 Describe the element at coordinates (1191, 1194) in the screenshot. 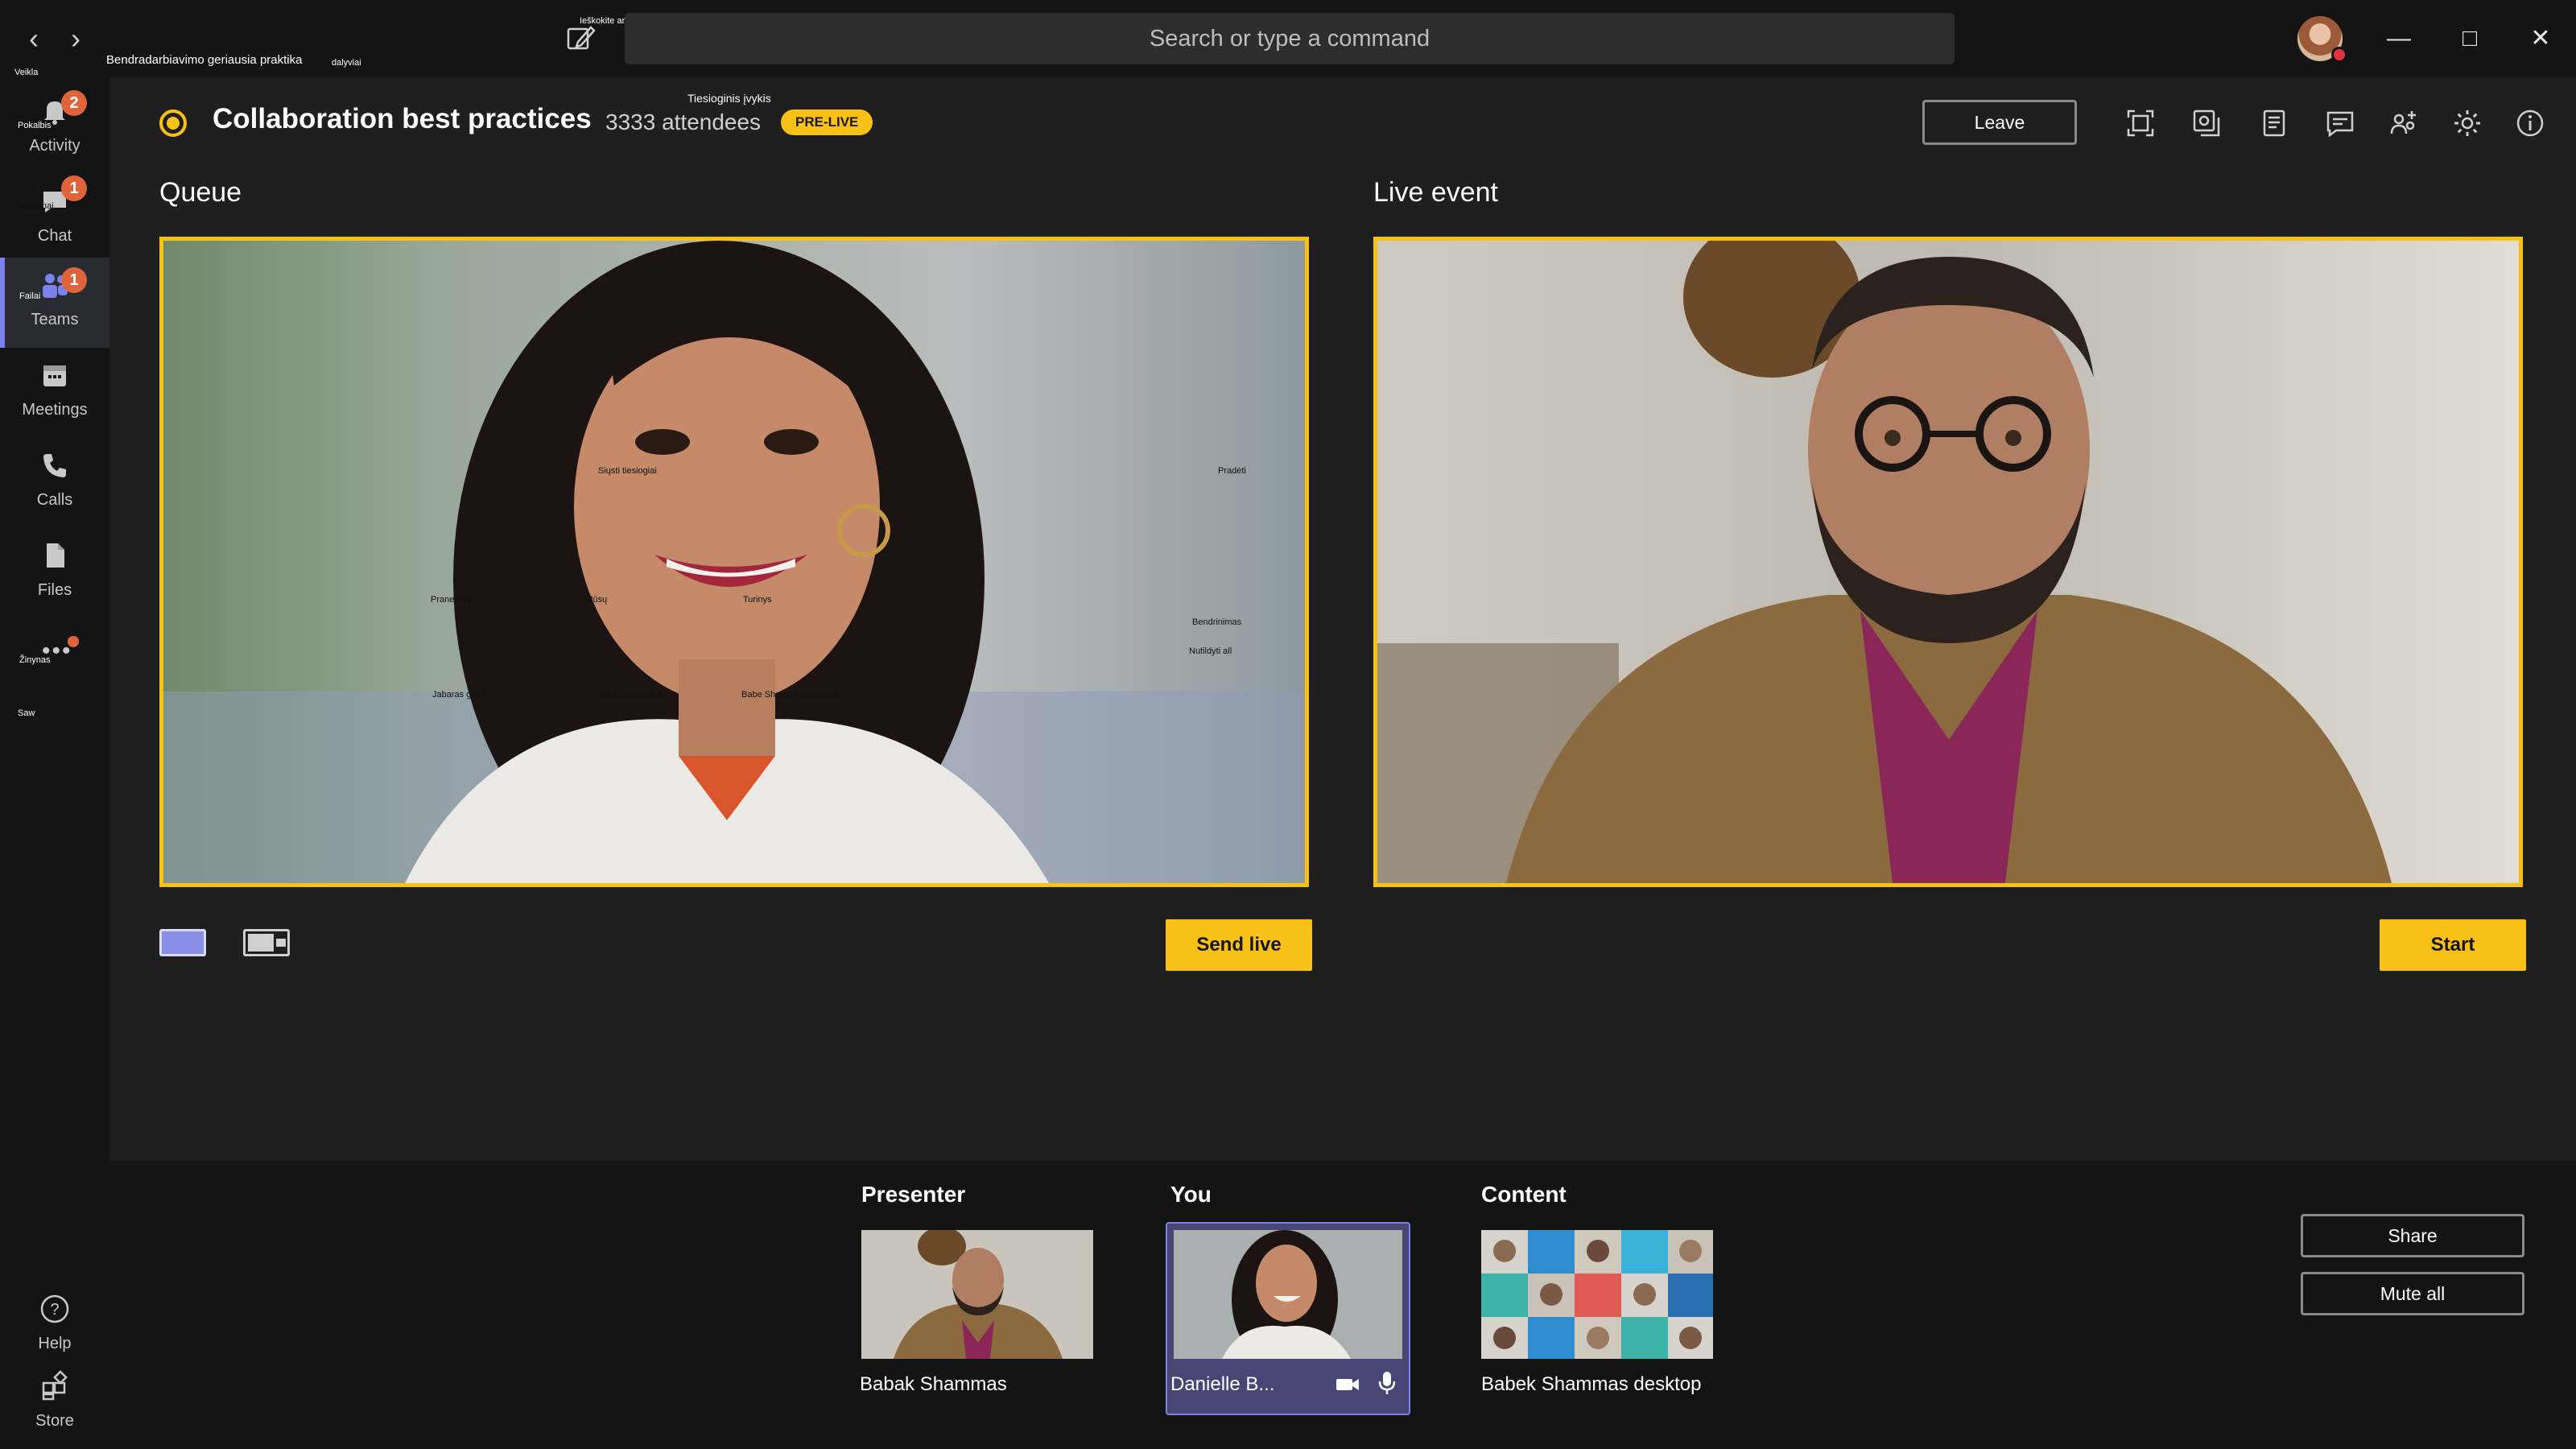

I see `you-label: You` at that location.